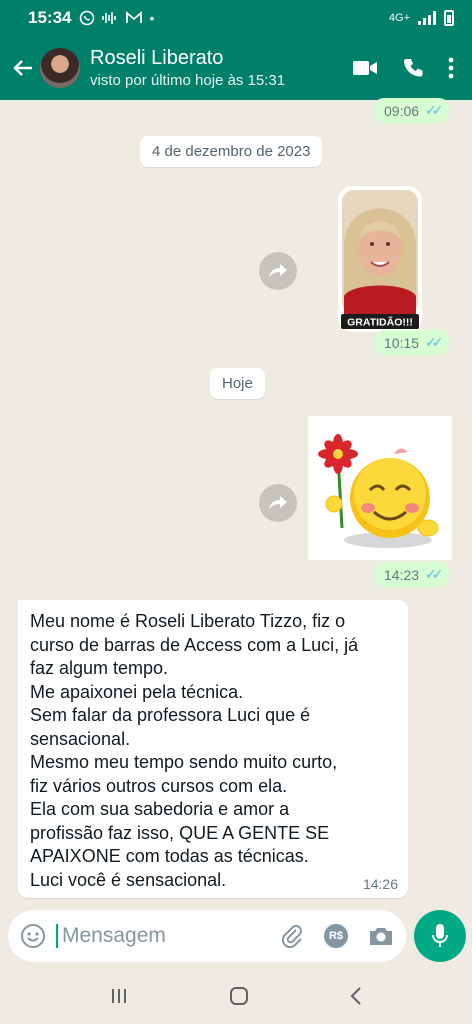  I want to click on message-line: sensacional., so click(80, 738).